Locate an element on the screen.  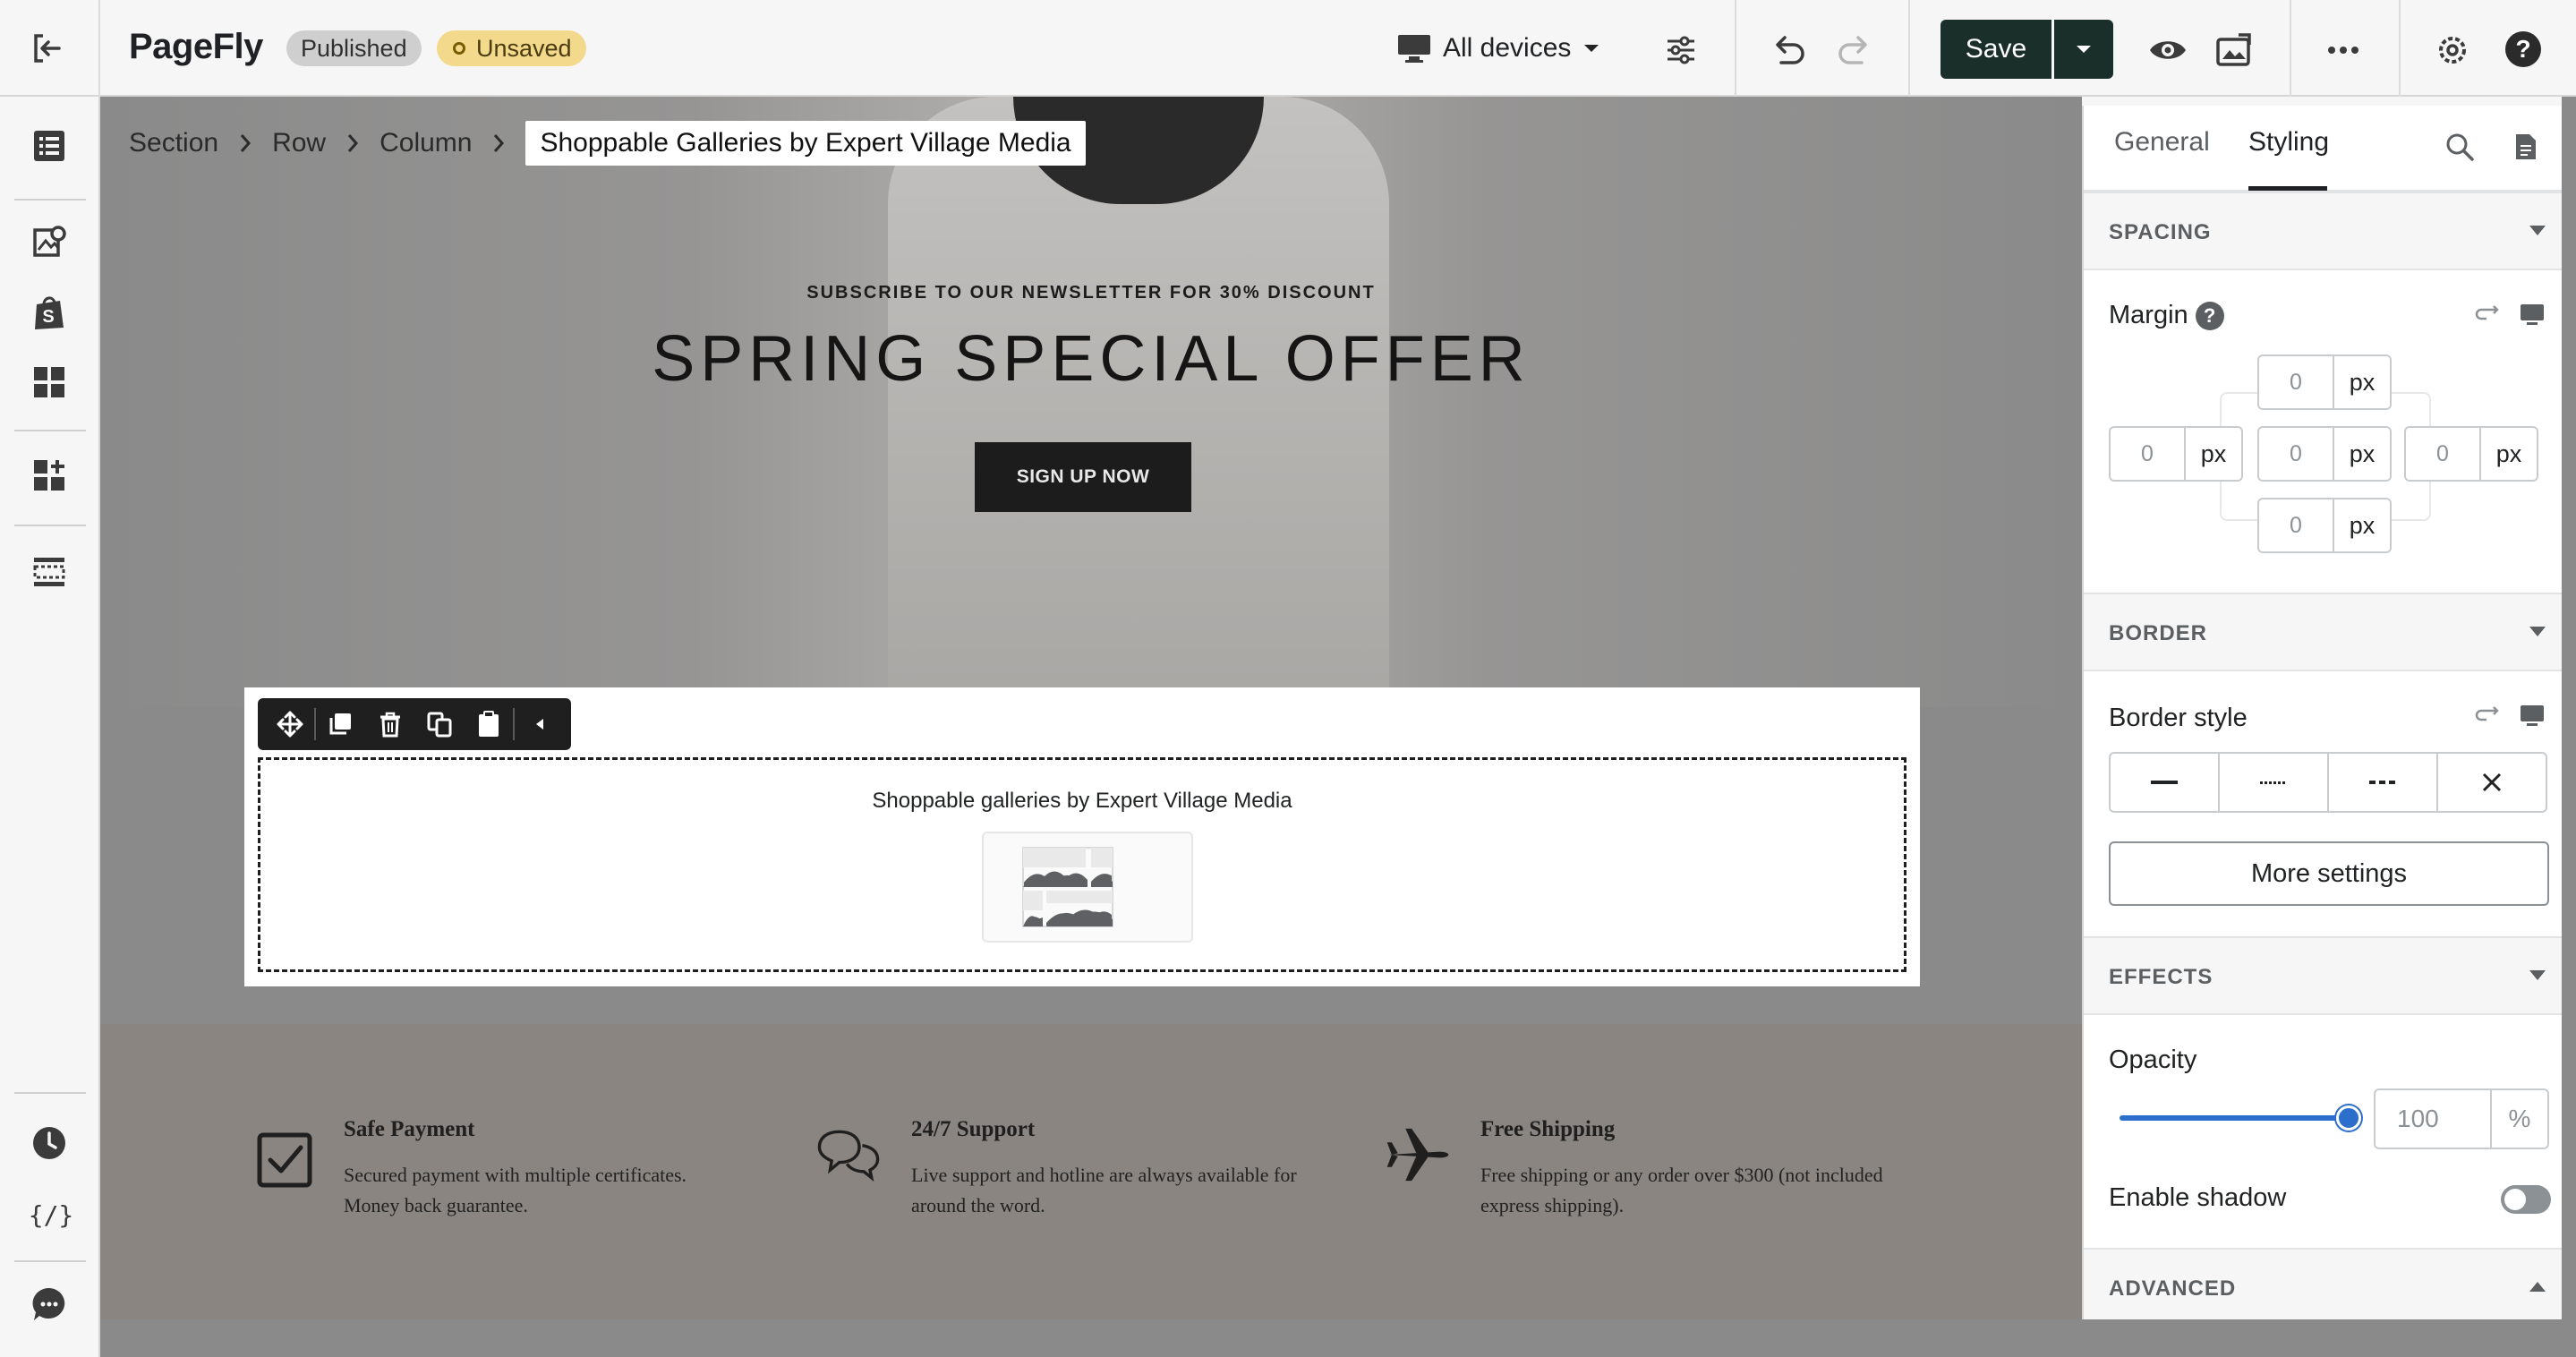
custom-code-icon: {/} is located at coordinates (51, 1215).